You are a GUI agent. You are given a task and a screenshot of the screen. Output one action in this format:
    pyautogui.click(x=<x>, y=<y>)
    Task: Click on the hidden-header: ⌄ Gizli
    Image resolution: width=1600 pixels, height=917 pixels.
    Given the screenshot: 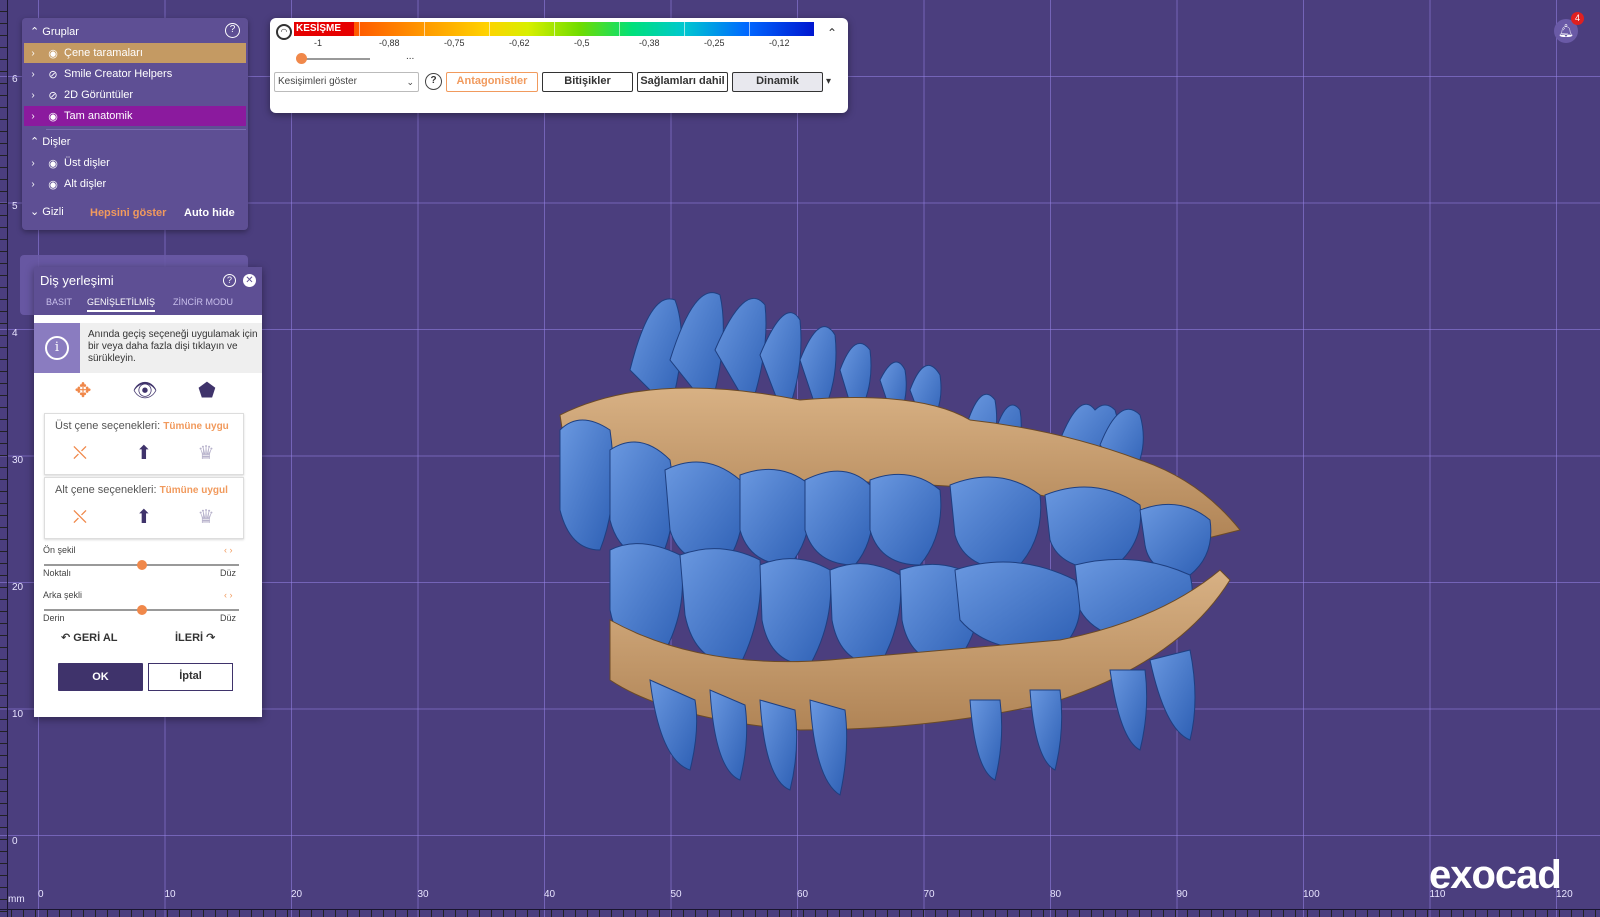 What is the action you would take?
    pyautogui.click(x=47, y=211)
    